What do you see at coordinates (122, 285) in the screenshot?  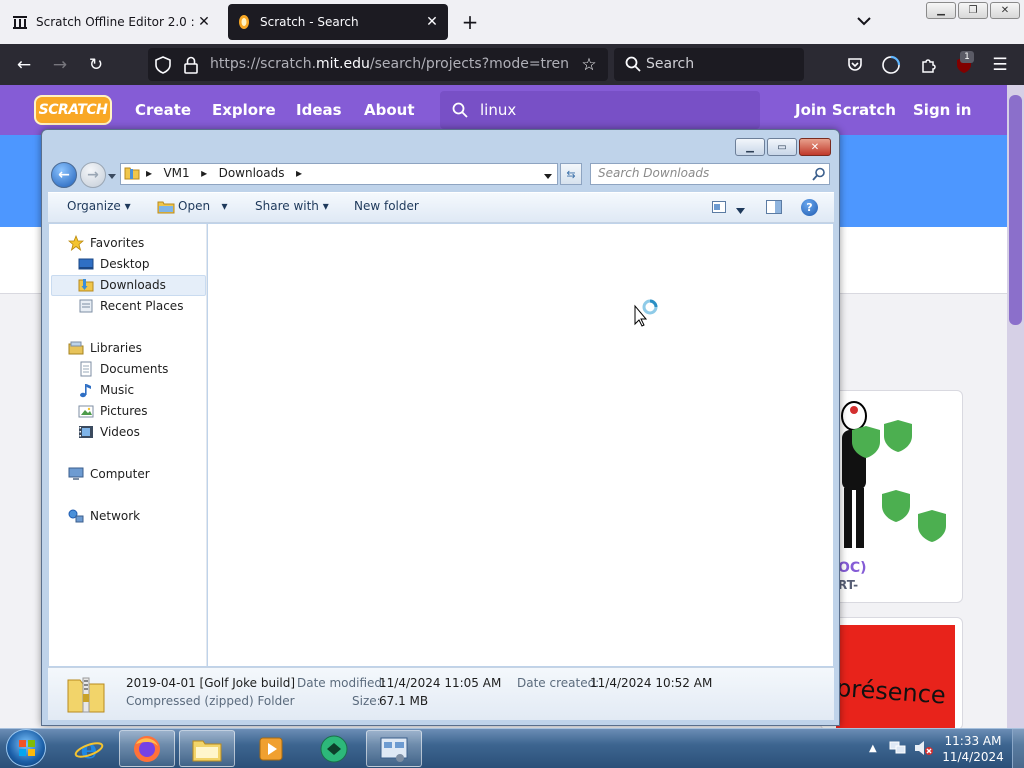 I see `nav-downloads: Downloads` at bounding box center [122, 285].